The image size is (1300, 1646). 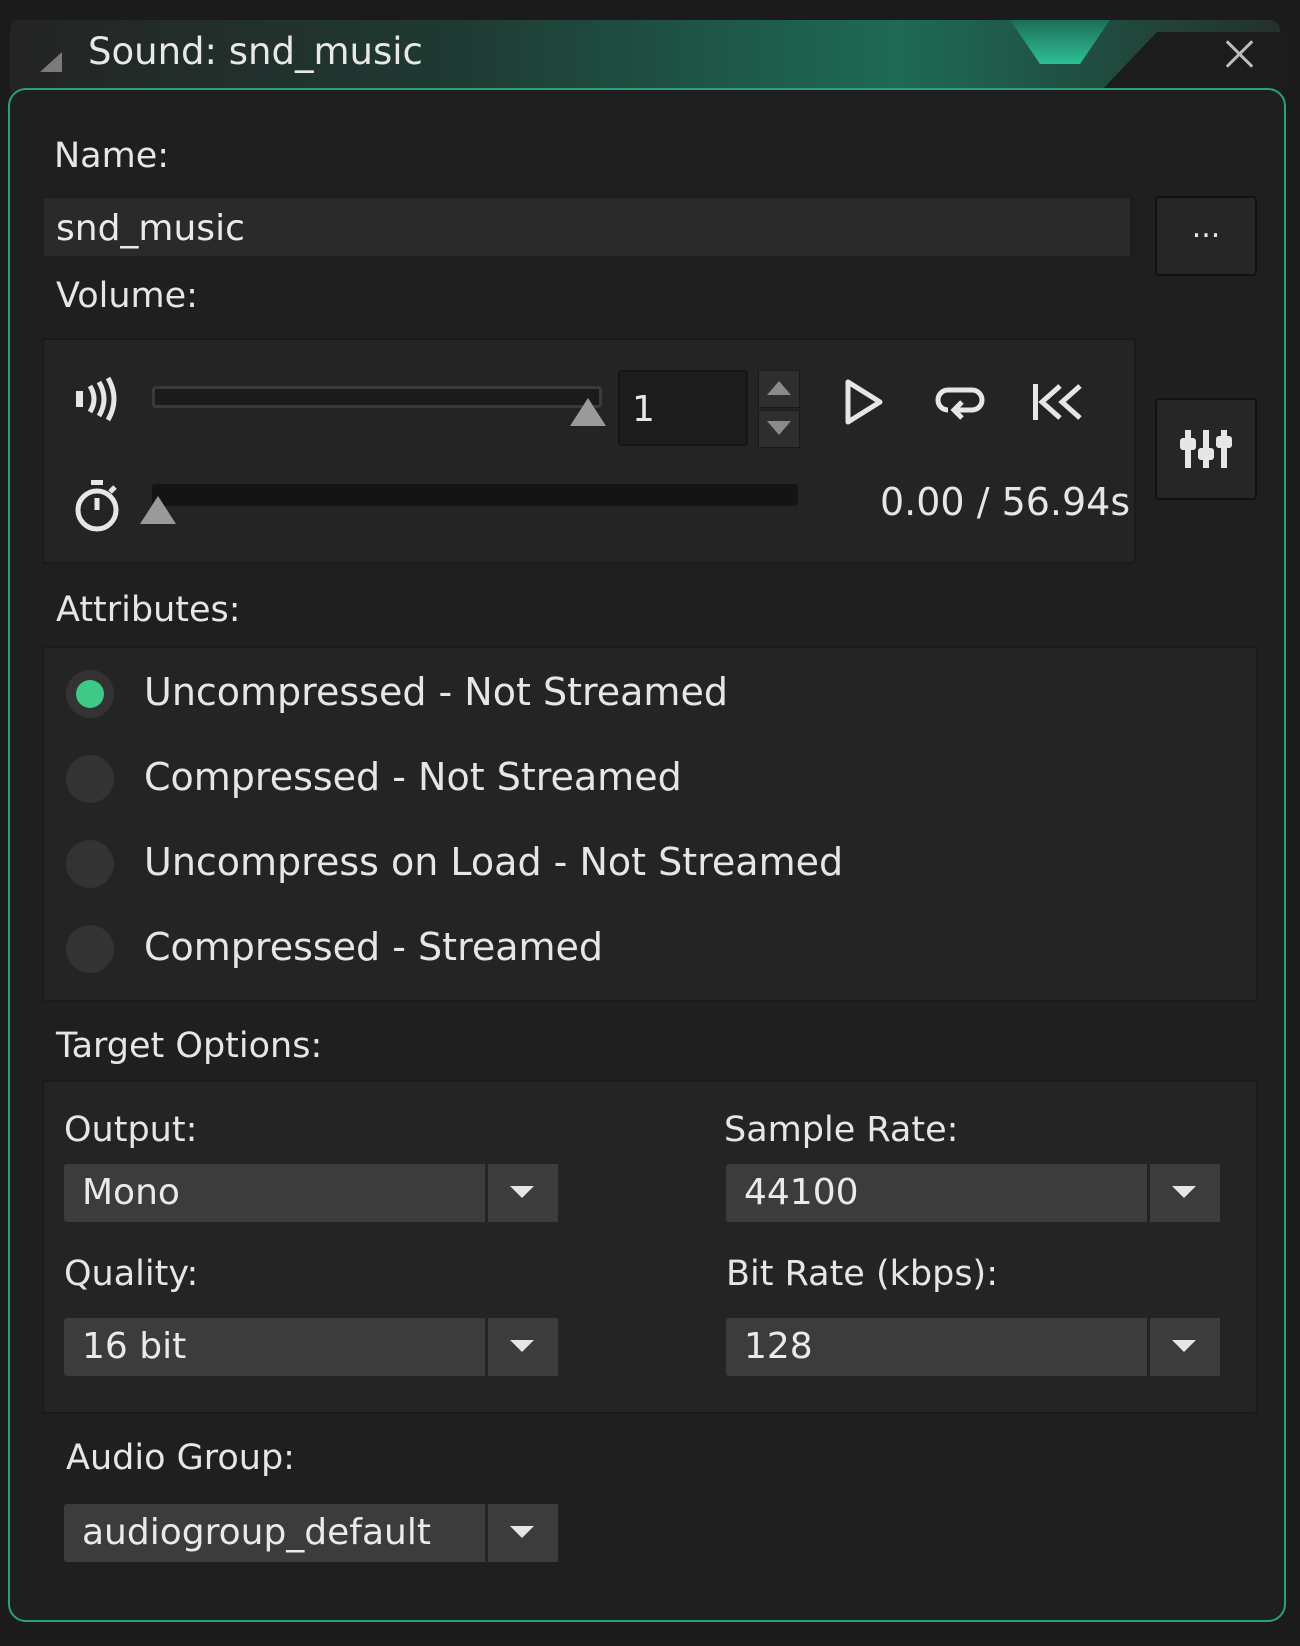 I want to click on mixer-icon, so click(x=1206, y=449).